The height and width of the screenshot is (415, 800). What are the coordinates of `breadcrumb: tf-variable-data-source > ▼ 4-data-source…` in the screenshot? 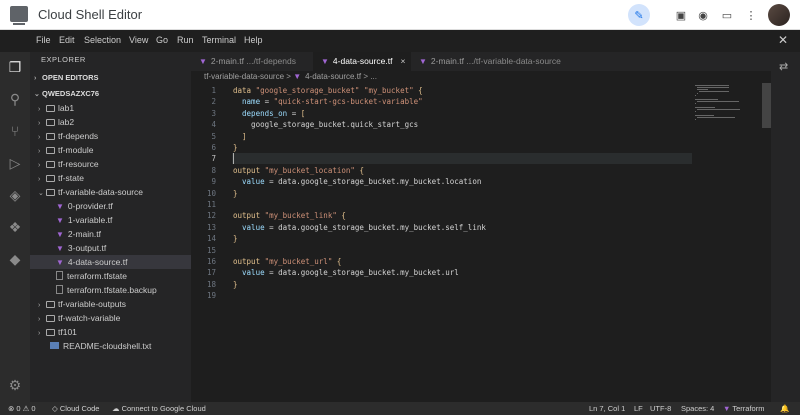 It's located at (290, 76).